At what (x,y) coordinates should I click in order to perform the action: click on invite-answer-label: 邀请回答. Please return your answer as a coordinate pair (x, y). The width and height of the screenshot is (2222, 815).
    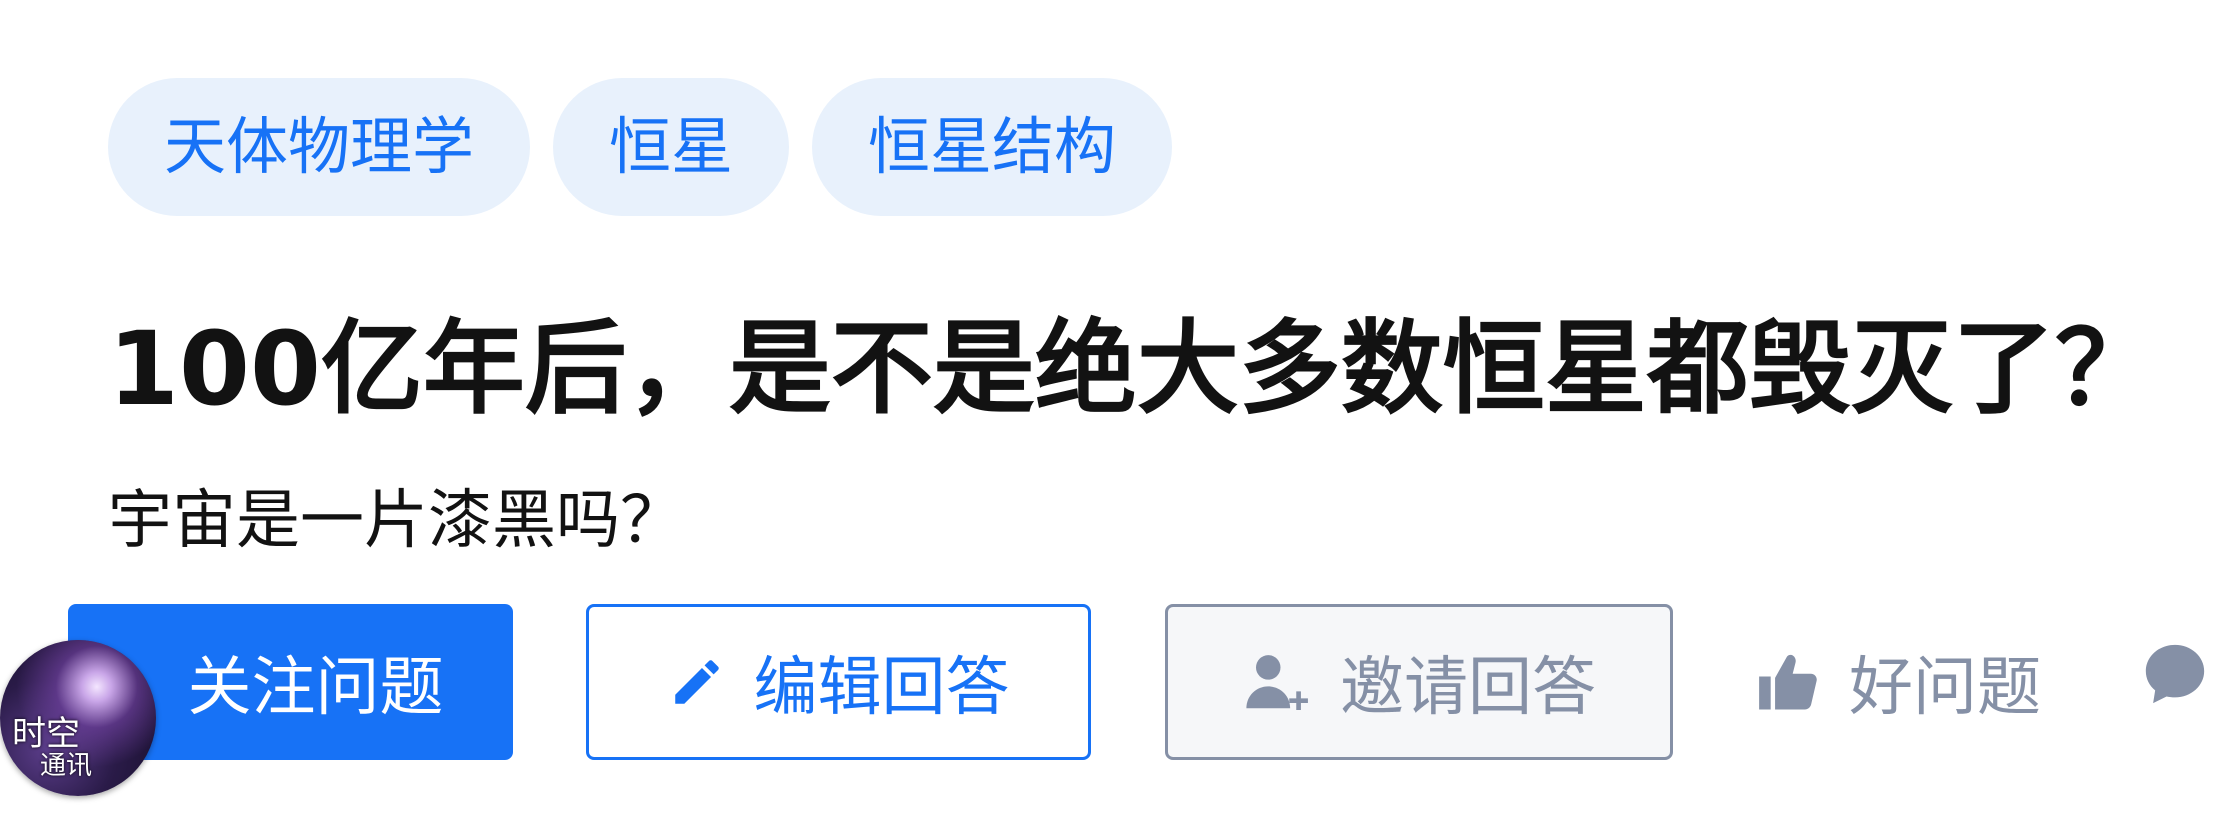
    Looking at the image, I should click on (1468, 688).